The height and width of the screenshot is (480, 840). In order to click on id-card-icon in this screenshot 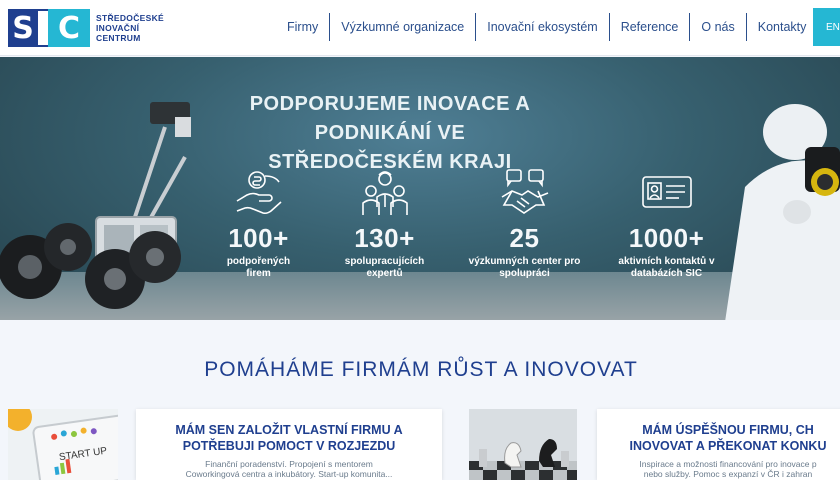, I will do `click(666, 192)`.